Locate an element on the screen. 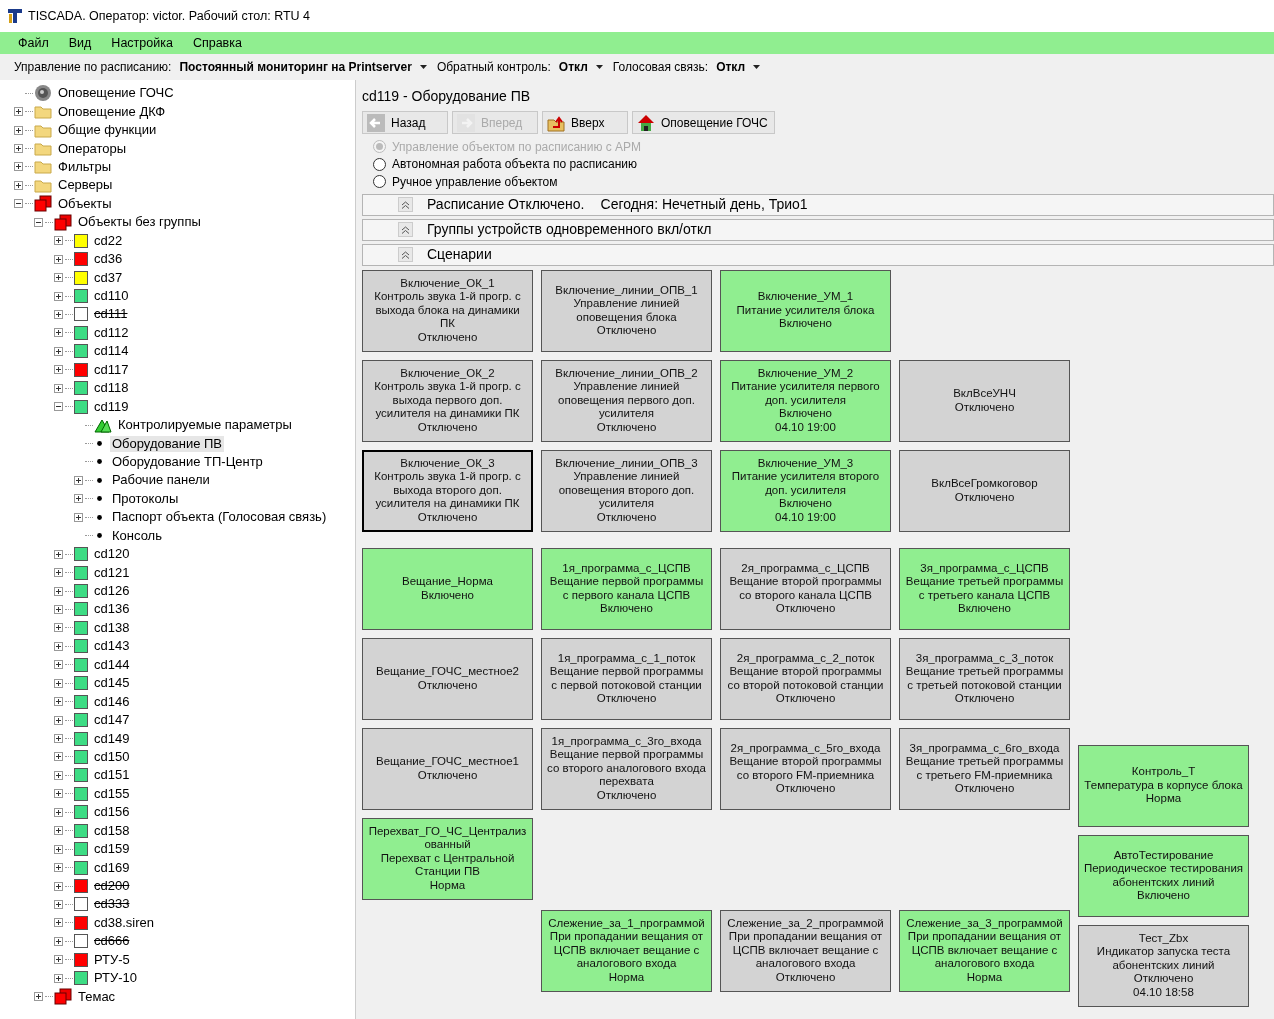 This screenshot has height=1019, width=1274. nav-button: Оповещение ГОЧС is located at coordinates (703, 122).